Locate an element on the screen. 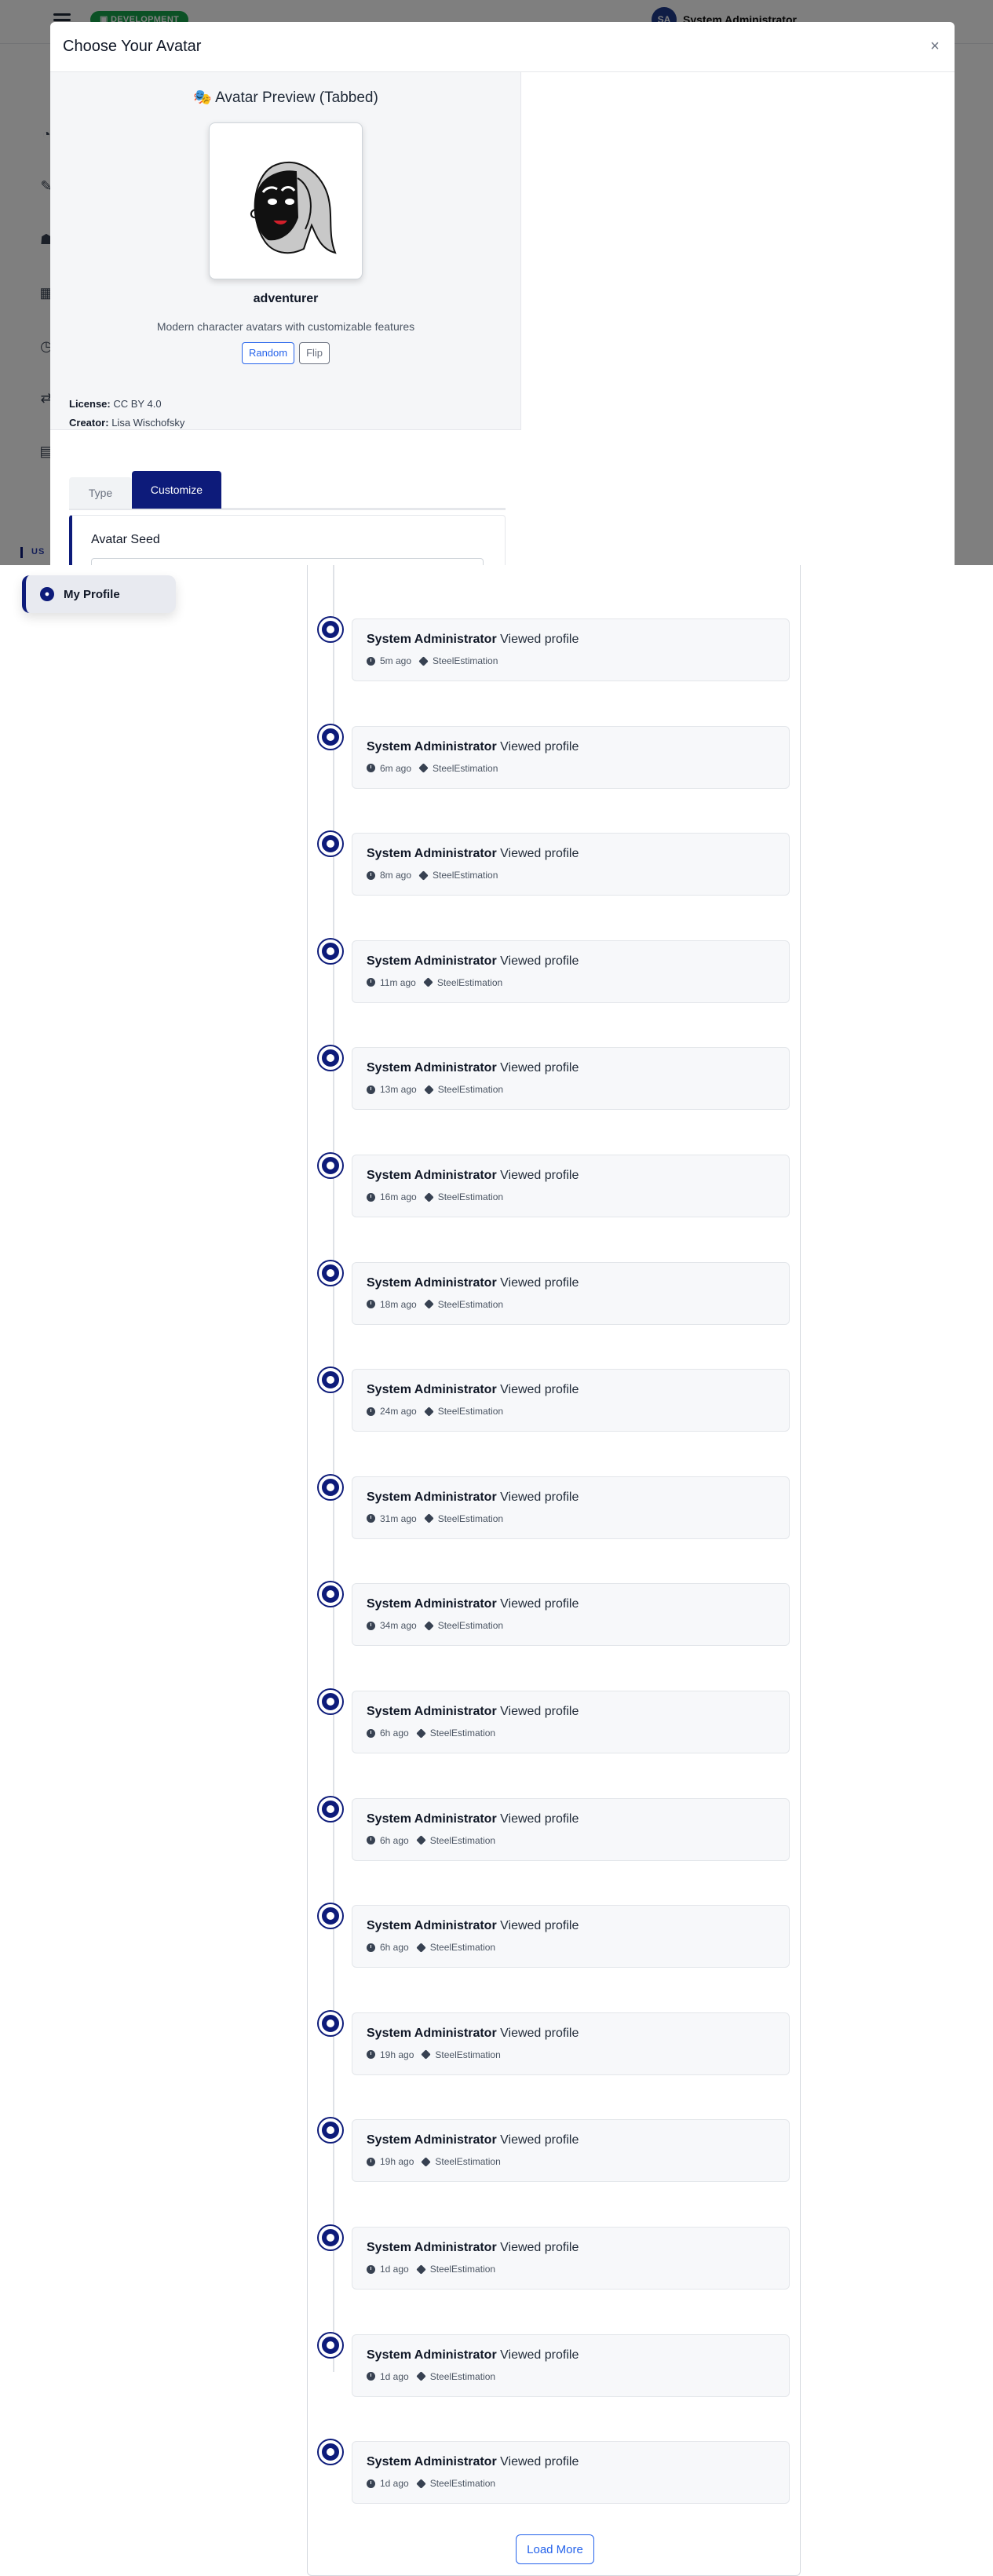 The image size is (993, 2576). sidebar-item-my-profile: ● My Profile is located at coordinates (99, 594).